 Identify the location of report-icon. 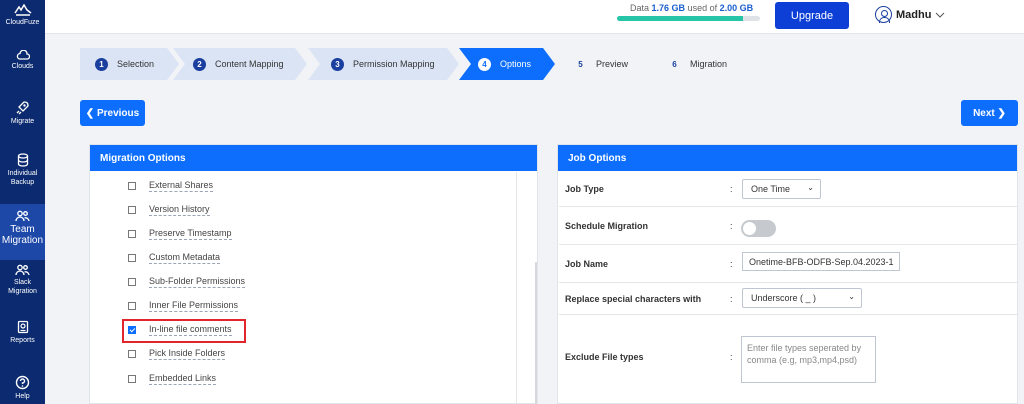
(22, 327).